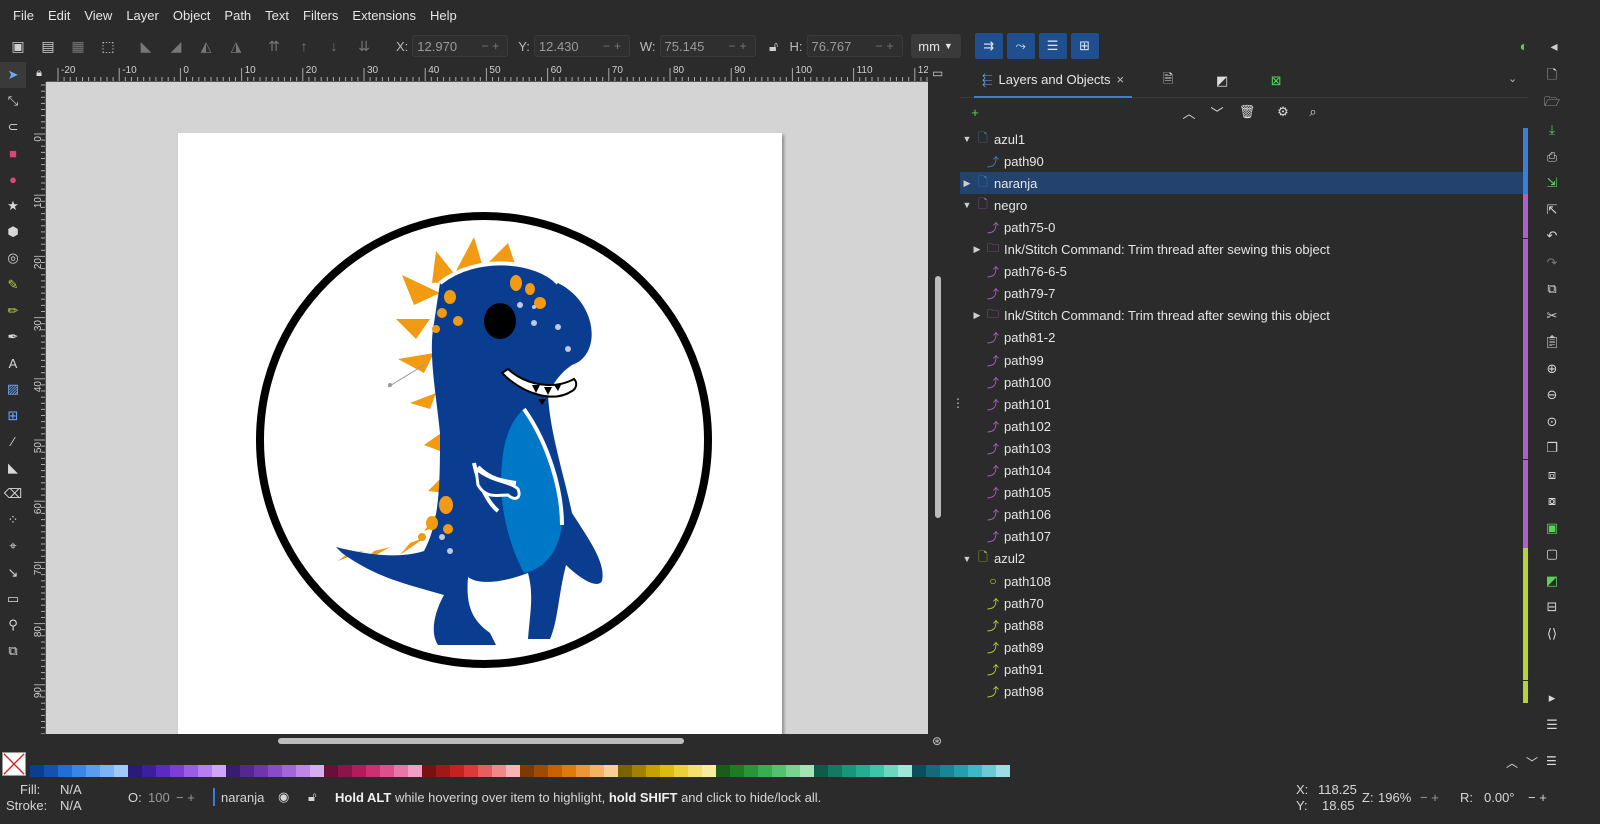 The height and width of the screenshot is (824, 1600). I want to click on print-icon: ⎙, so click(1552, 157).